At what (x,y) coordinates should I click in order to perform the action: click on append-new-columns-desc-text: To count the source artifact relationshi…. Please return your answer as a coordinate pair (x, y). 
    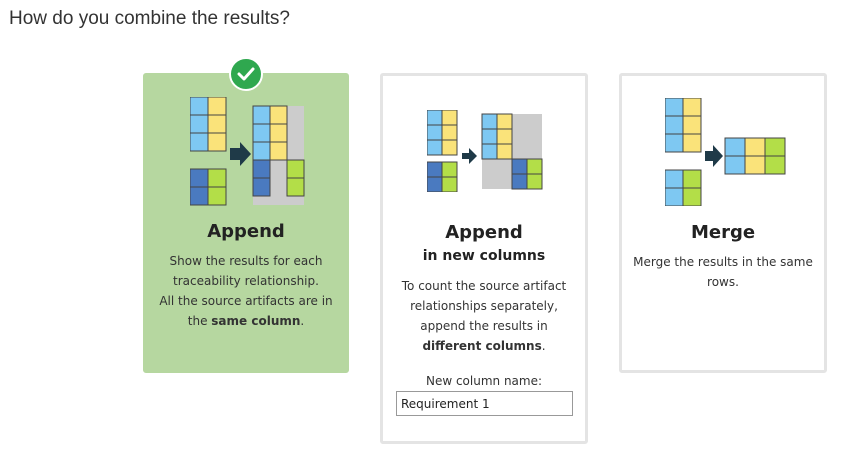
    Looking at the image, I should click on (484, 316).